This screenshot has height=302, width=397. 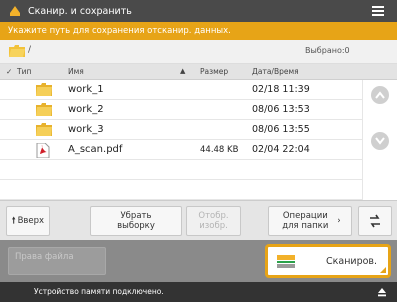 I want to click on current-path: /, so click(x=30, y=50).